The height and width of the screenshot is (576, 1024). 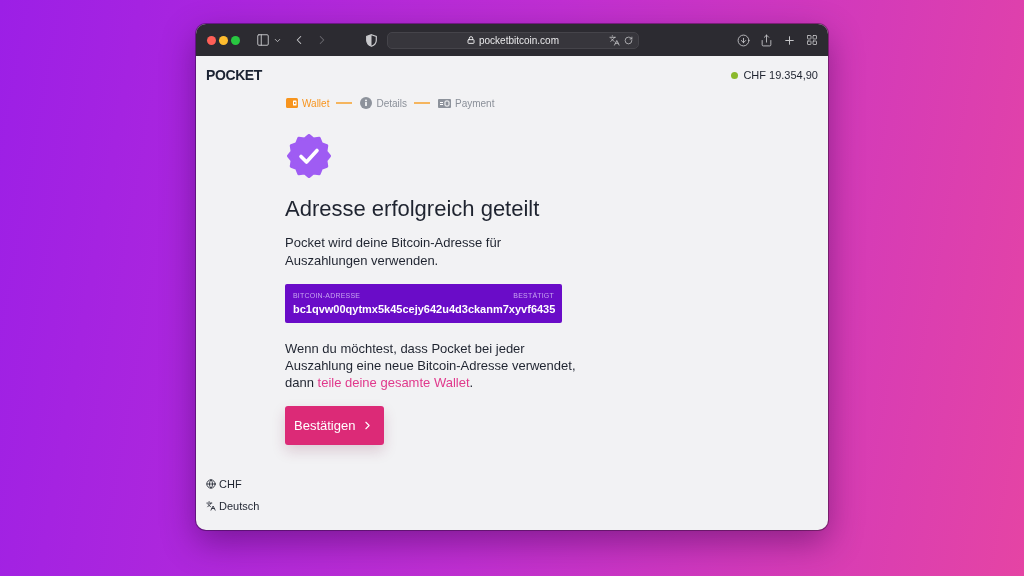 I want to click on share-wallet-link: teile deine gesamte Wallet, so click(x=393, y=382).